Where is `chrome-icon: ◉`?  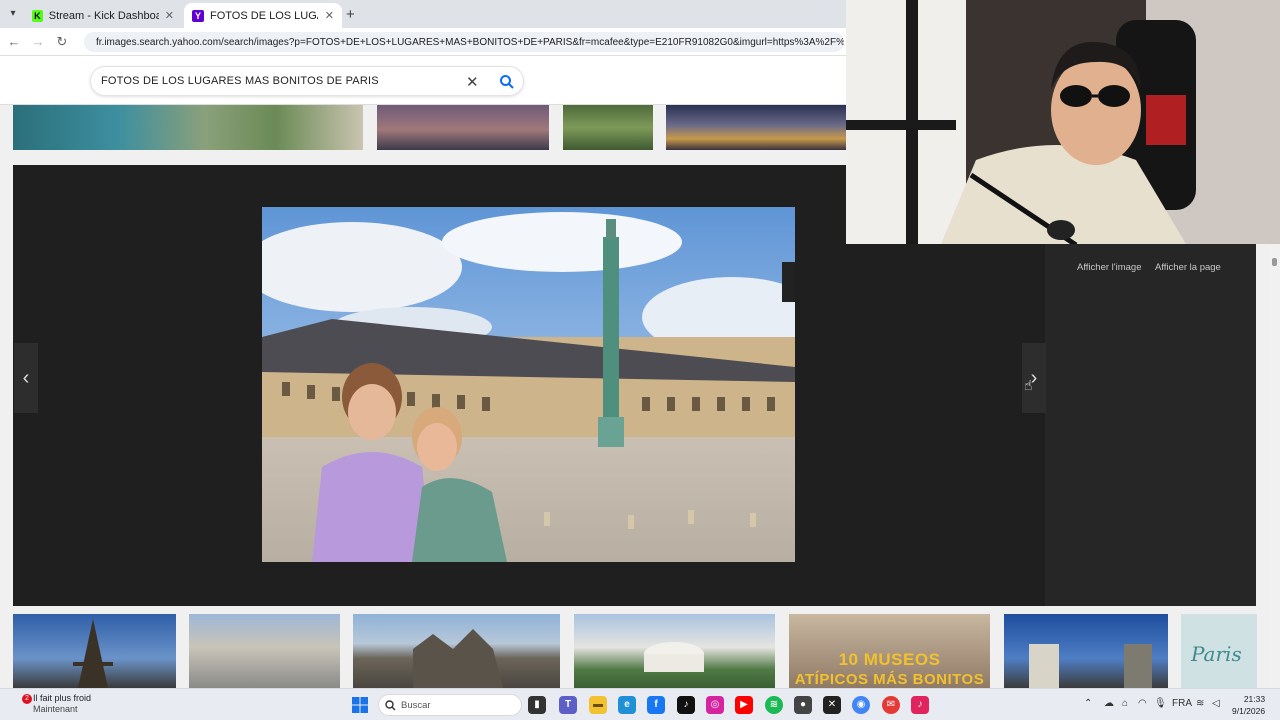
chrome-icon: ◉ is located at coordinates (861, 705).